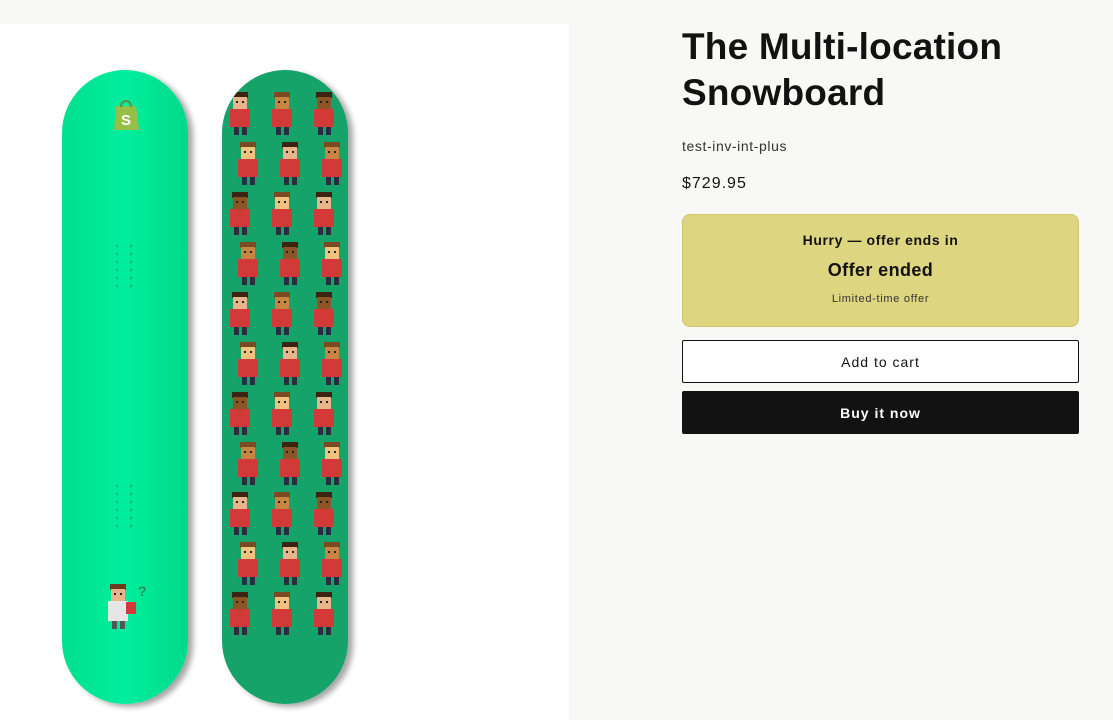 The image size is (1113, 720). Describe the element at coordinates (880, 361) in the screenshot. I see `add-to-cart-button: Add to cart` at that location.